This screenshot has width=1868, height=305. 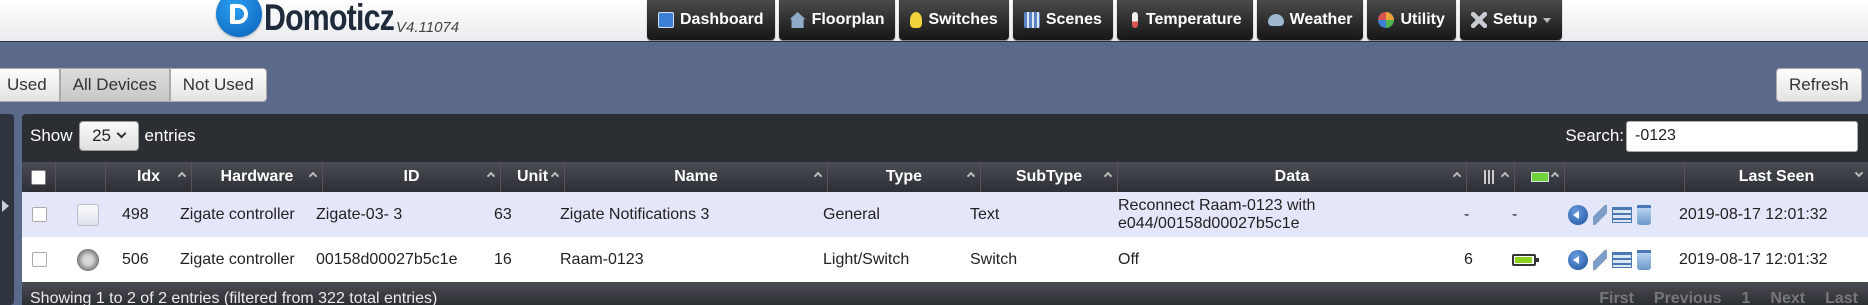 I want to click on cell-type: General, so click(x=851, y=214).